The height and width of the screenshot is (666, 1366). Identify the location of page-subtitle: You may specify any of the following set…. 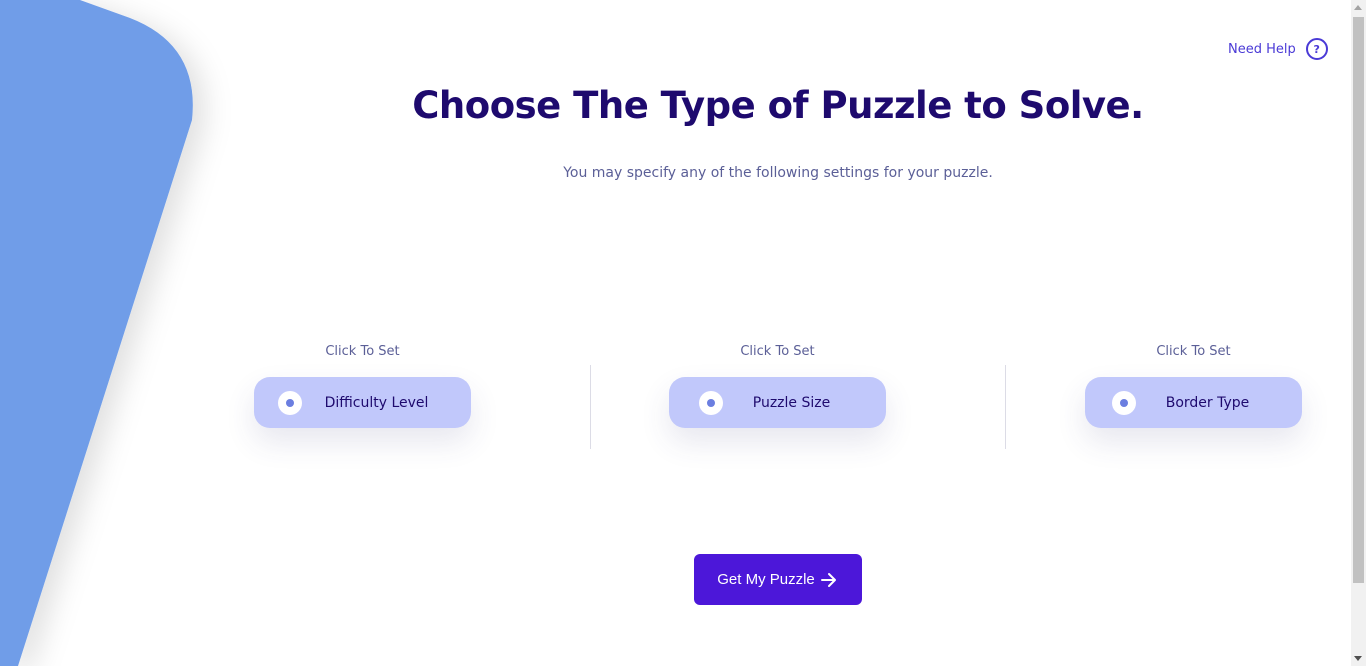
(778, 173).